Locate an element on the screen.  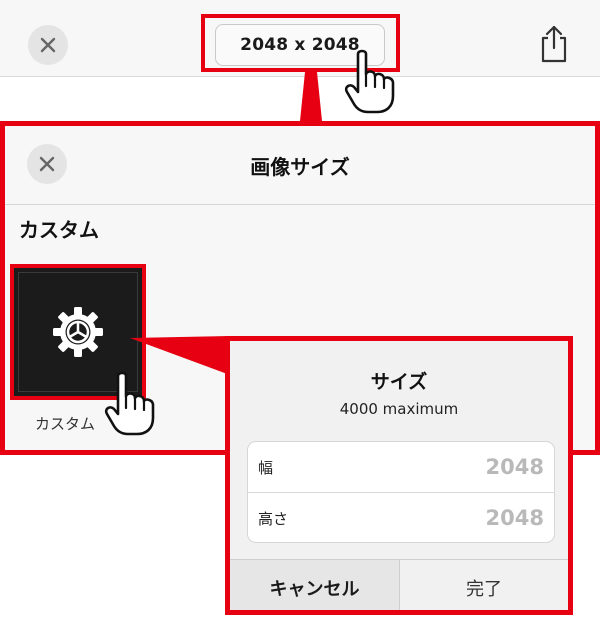
height-label: 高さ is located at coordinates (273, 518).